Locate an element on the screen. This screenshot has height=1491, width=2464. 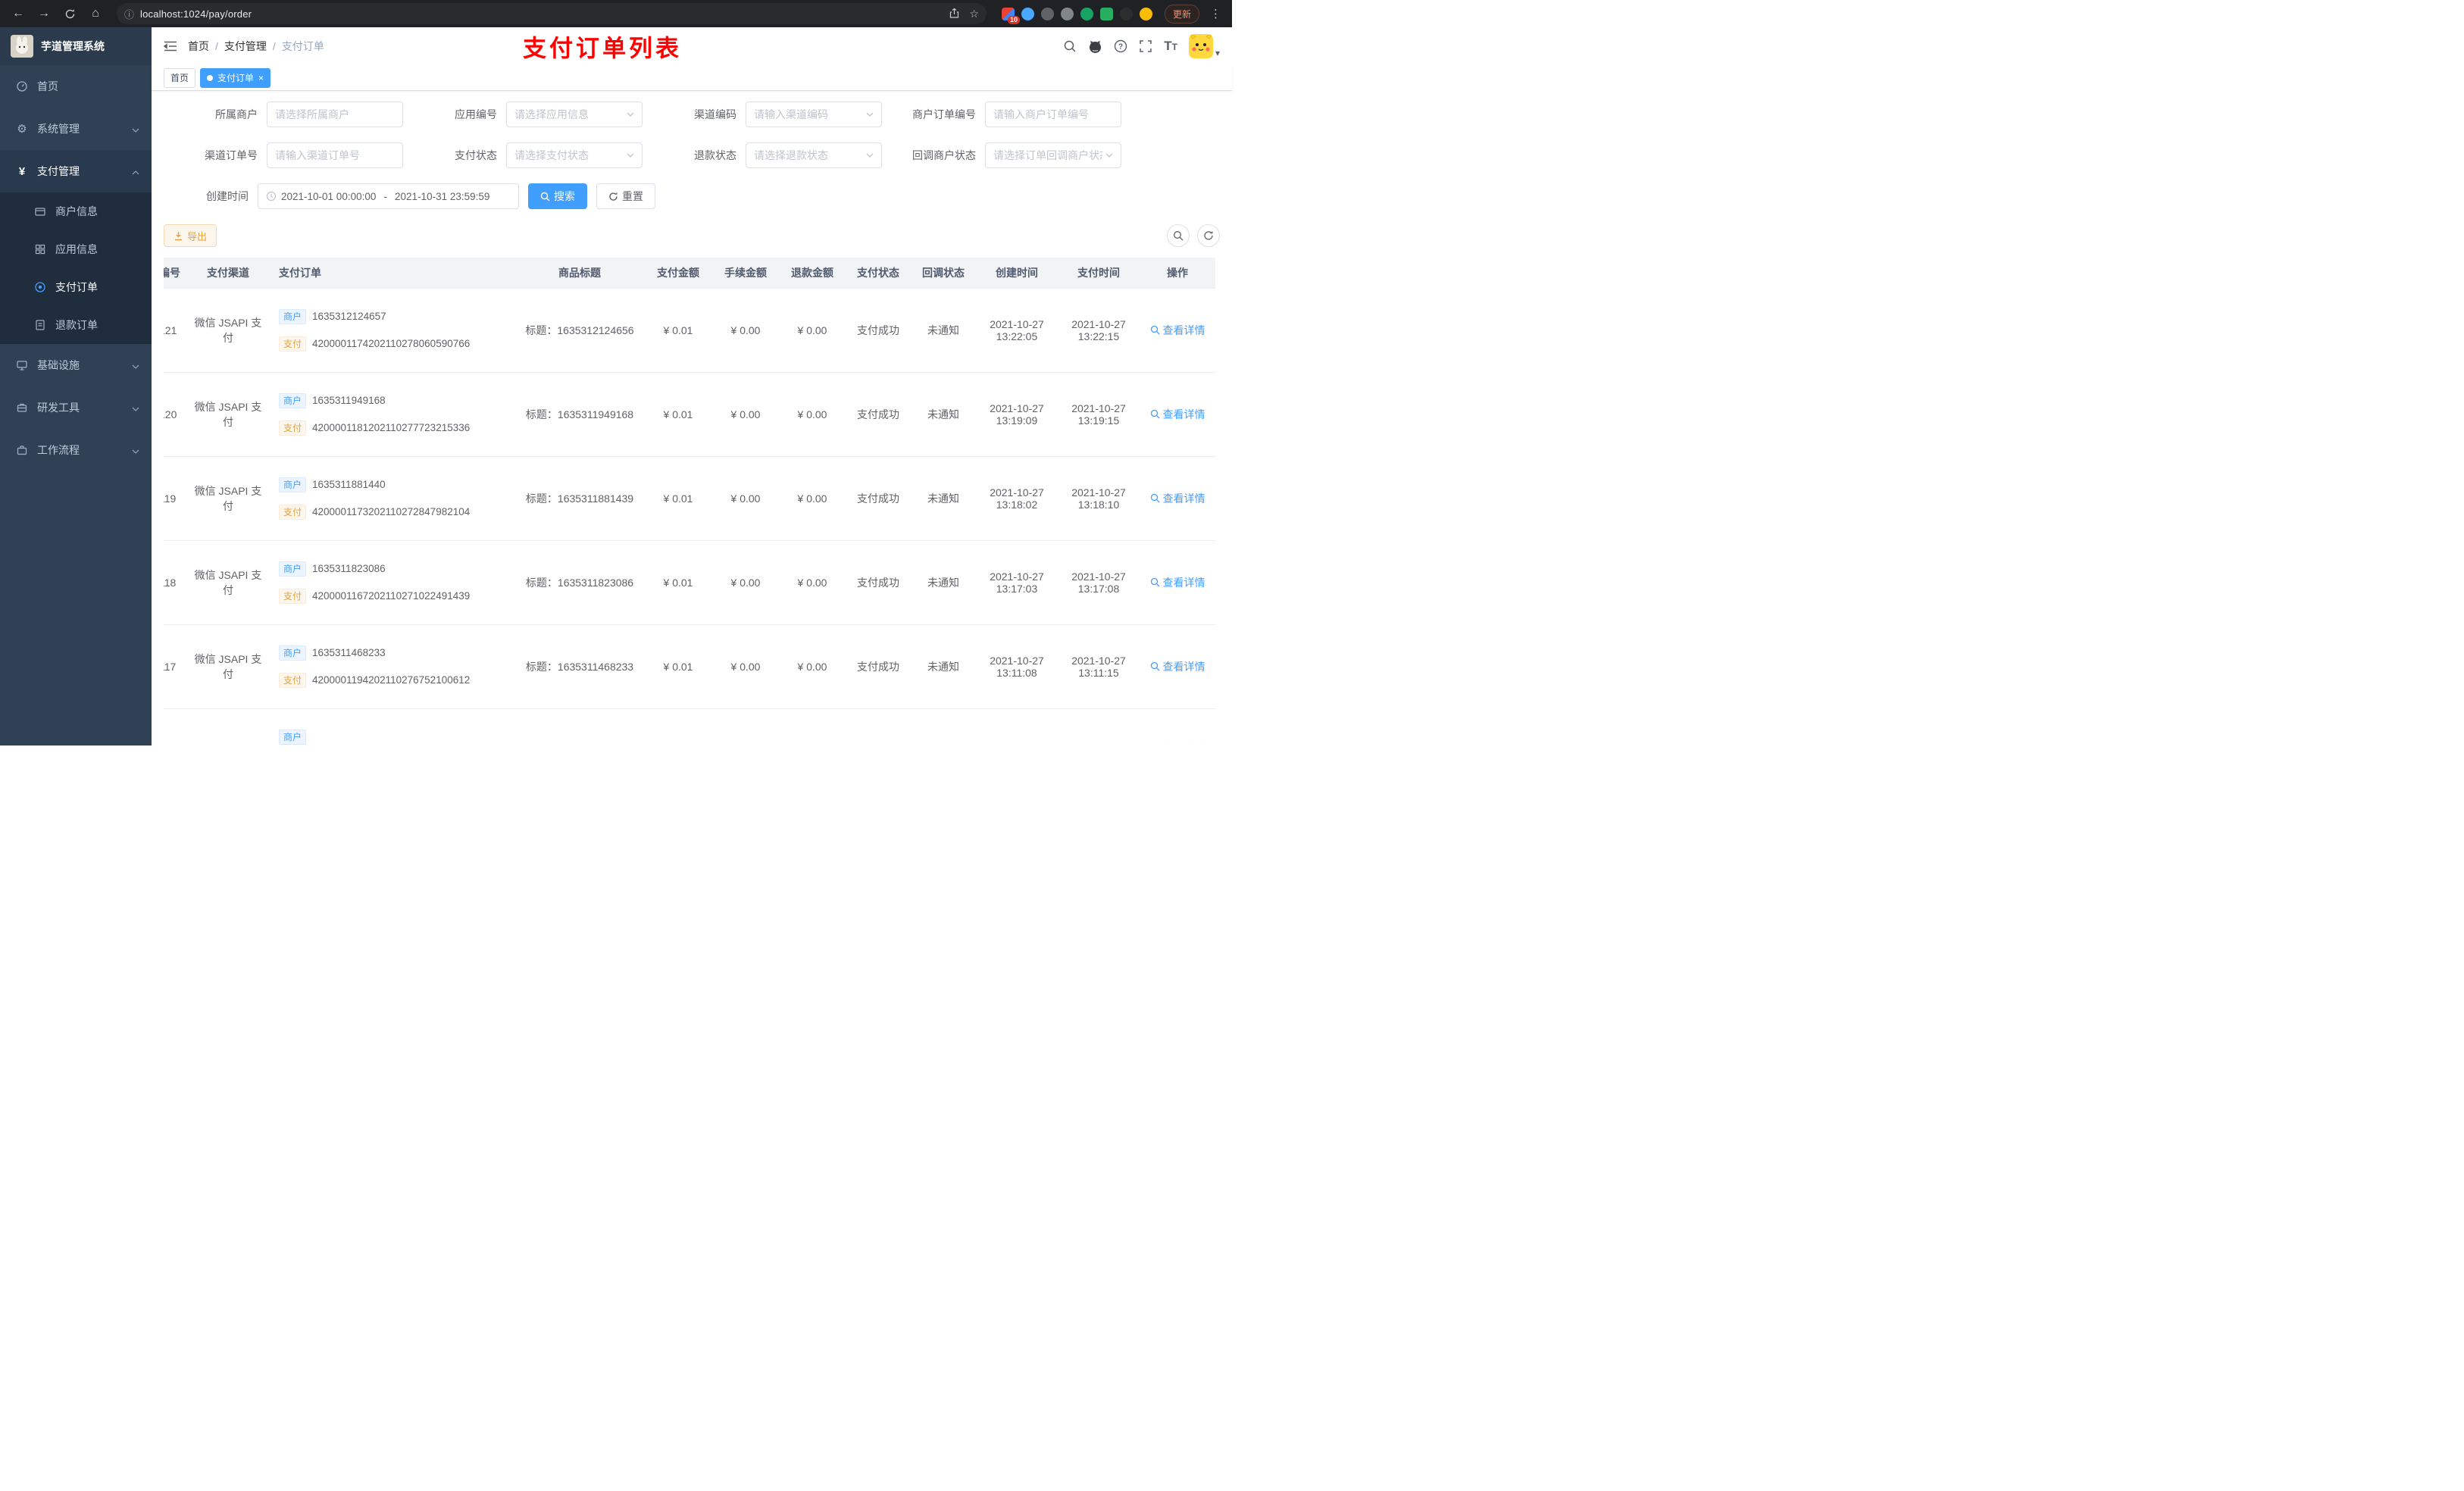
cell-notify: 未通知 is located at coordinates (943, 330).